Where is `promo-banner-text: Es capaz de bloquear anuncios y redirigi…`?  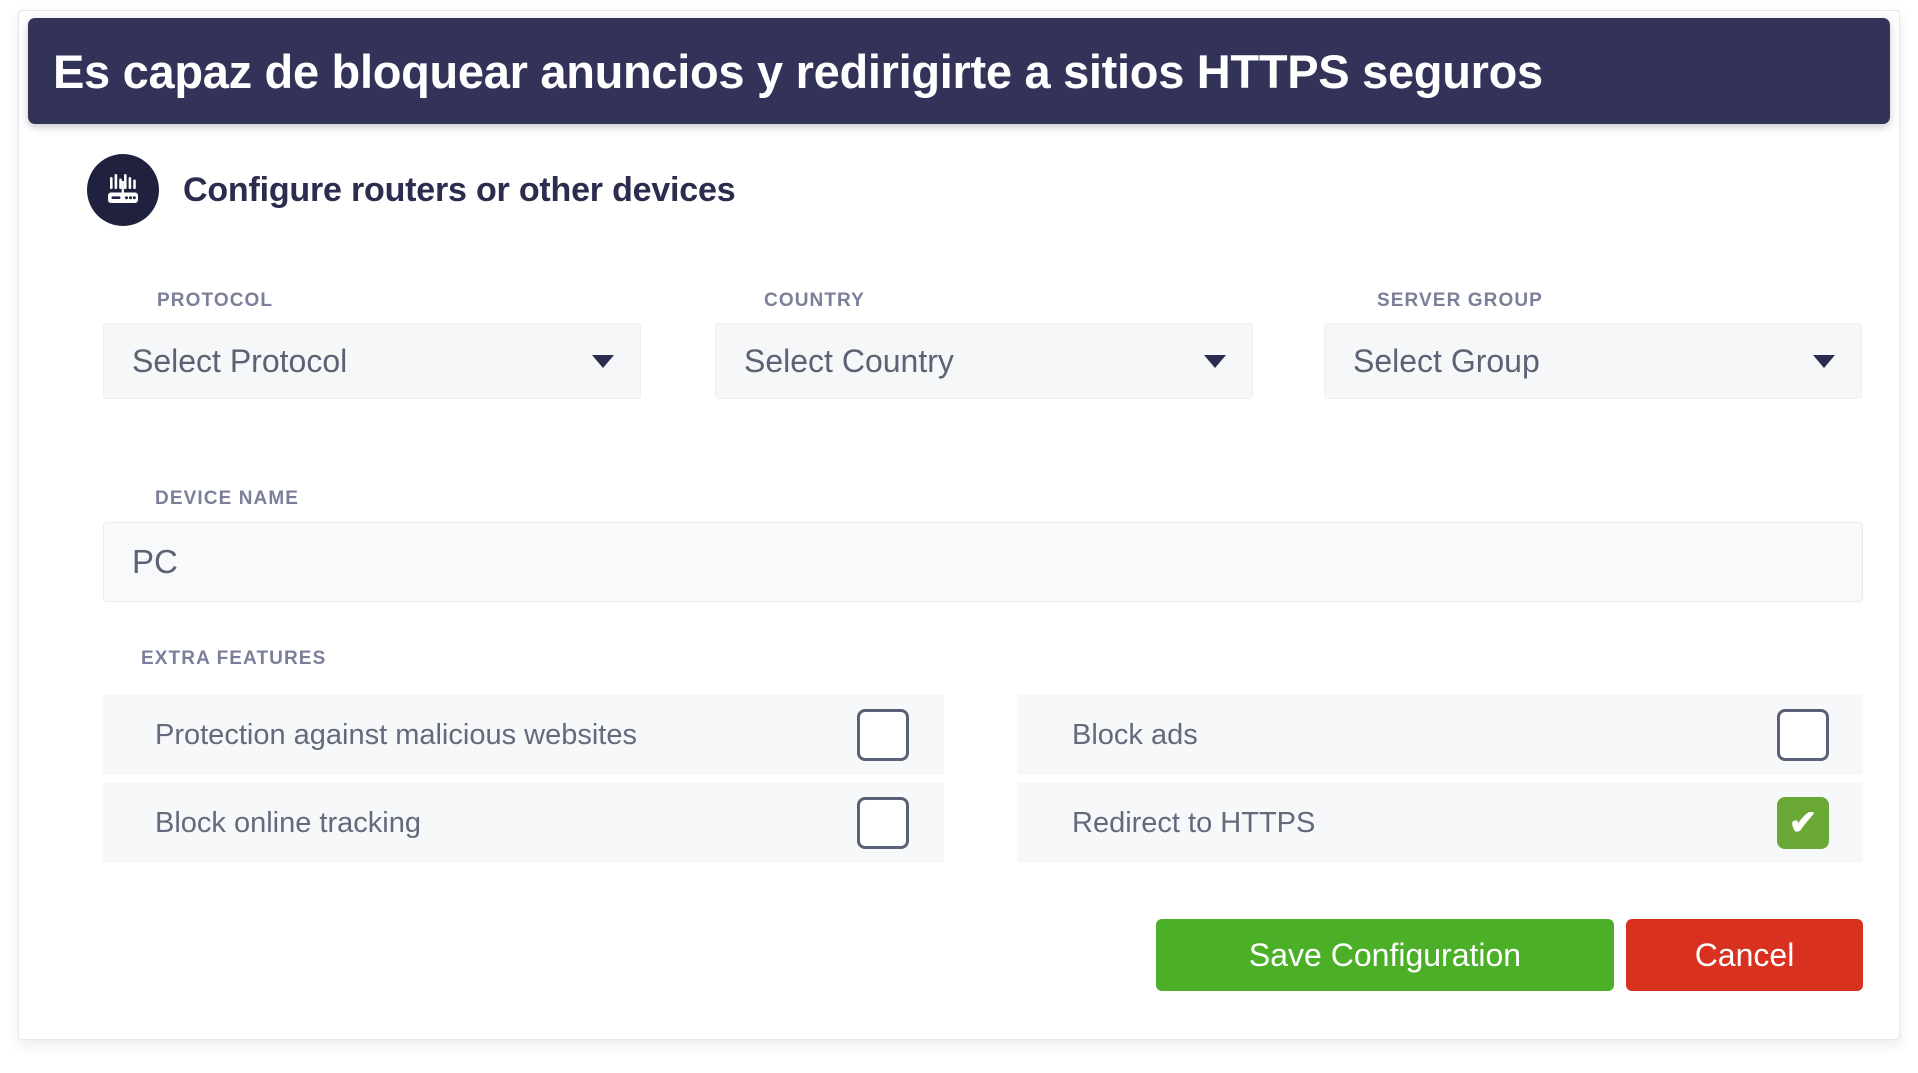
promo-banner-text: Es capaz de bloquear anuncios y redirigi… is located at coordinates (798, 71).